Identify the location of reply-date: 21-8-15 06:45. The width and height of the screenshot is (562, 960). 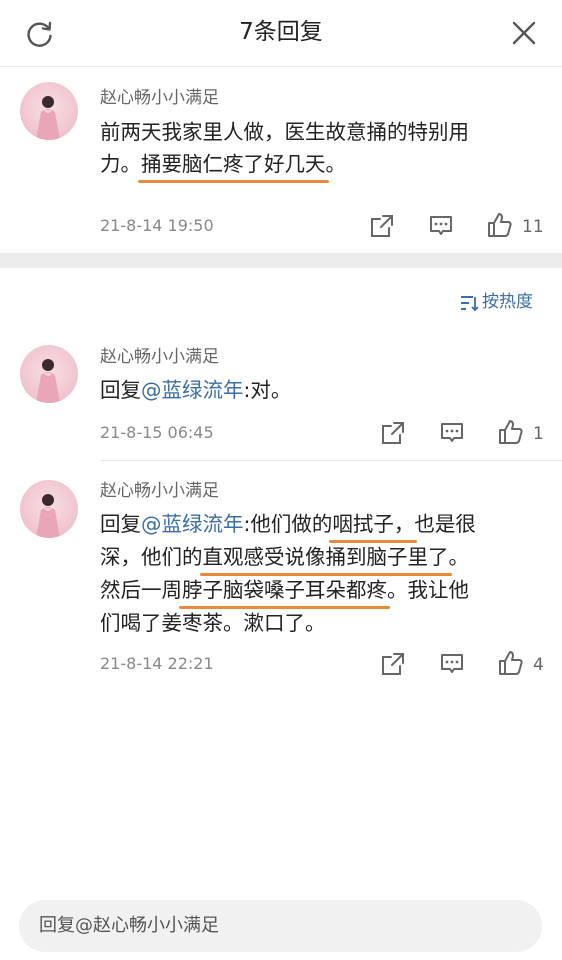
(157, 432).